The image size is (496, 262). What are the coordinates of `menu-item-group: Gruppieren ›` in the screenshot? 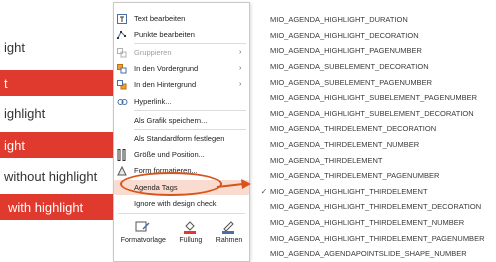 It's located at (181, 52).